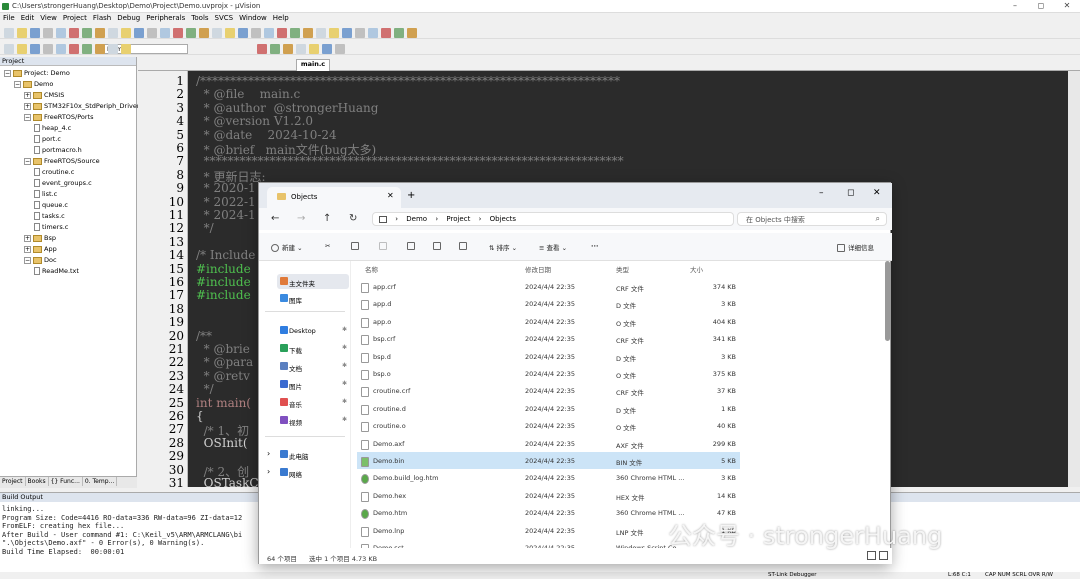  Describe the element at coordinates (253, 18) in the screenshot. I see `menu-window: Window` at that location.